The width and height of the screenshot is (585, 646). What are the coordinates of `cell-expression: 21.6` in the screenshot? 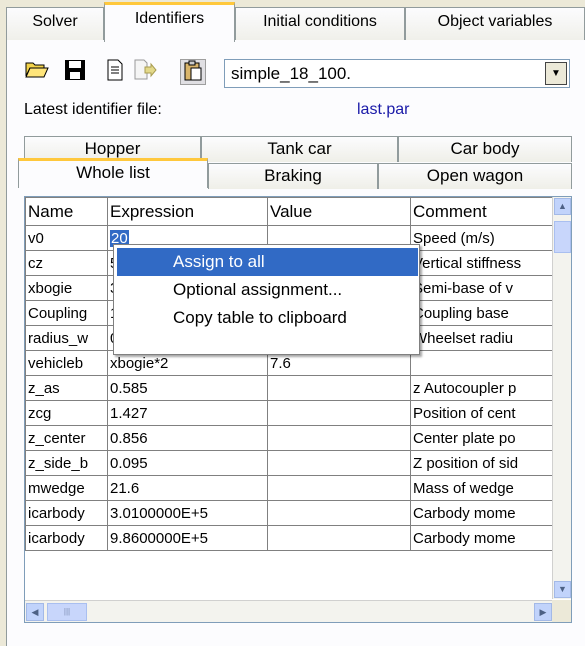 It's located at (187, 488).